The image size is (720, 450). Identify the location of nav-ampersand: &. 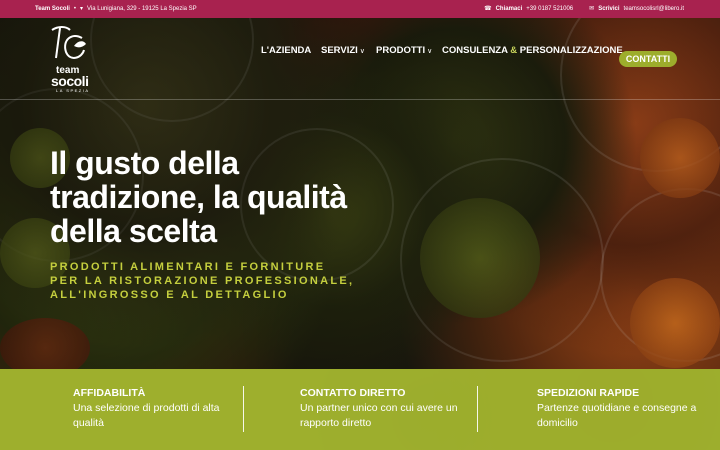
(514, 50).